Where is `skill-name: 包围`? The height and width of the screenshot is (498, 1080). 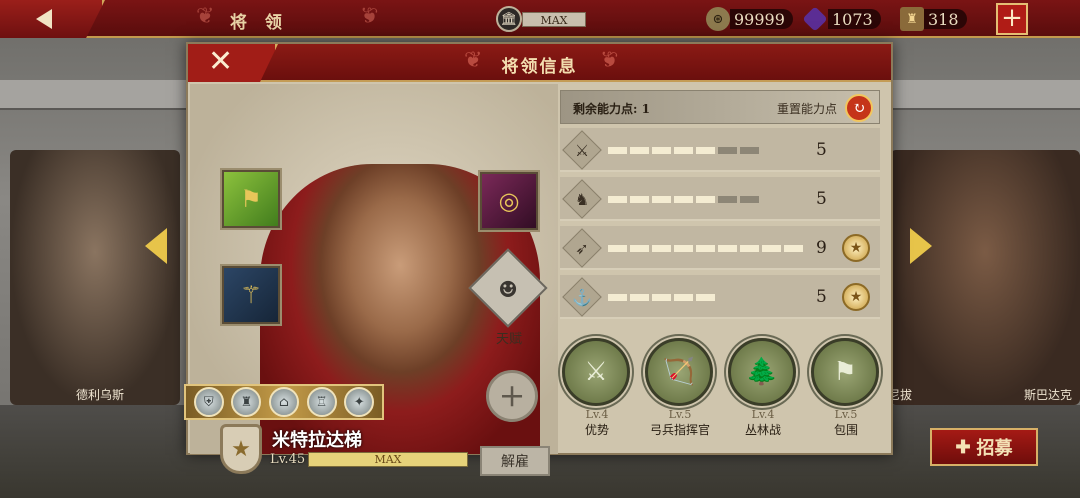
skill-name: 包围 is located at coordinates (845, 430).